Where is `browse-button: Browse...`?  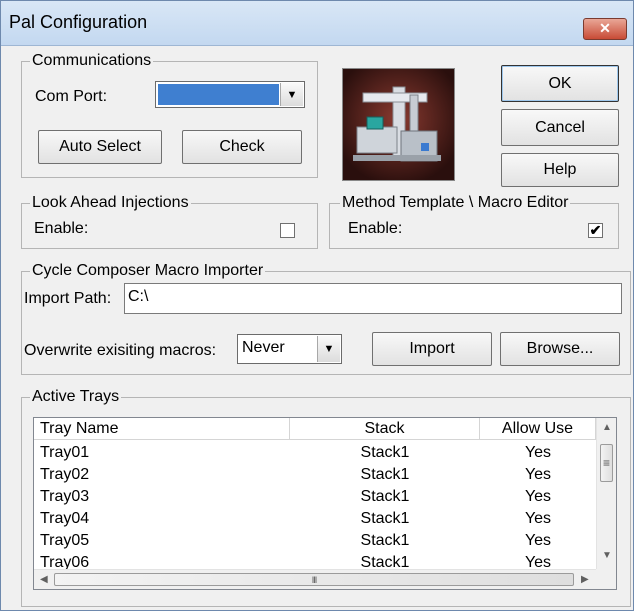
browse-button: Browse... is located at coordinates (560, 349).